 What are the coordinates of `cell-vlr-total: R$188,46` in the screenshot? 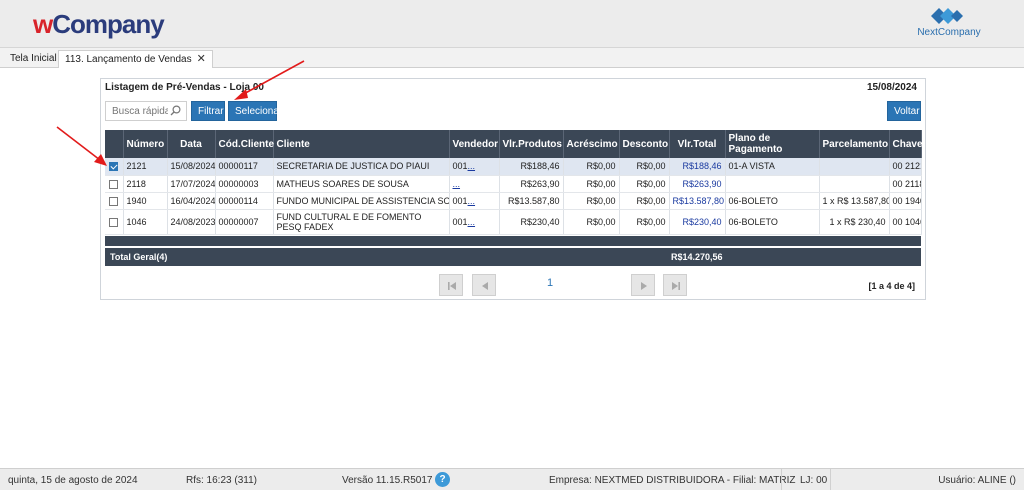 It's located at (697, 167).